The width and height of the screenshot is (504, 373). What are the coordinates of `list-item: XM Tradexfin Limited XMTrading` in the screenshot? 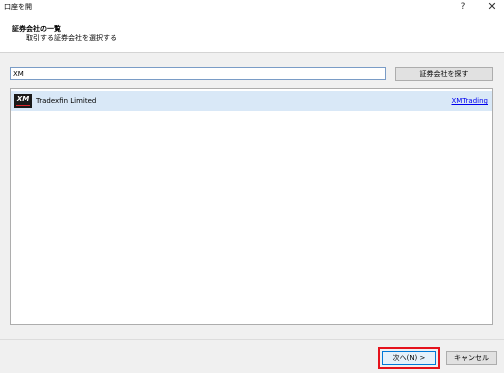 It's located at (251, 101).